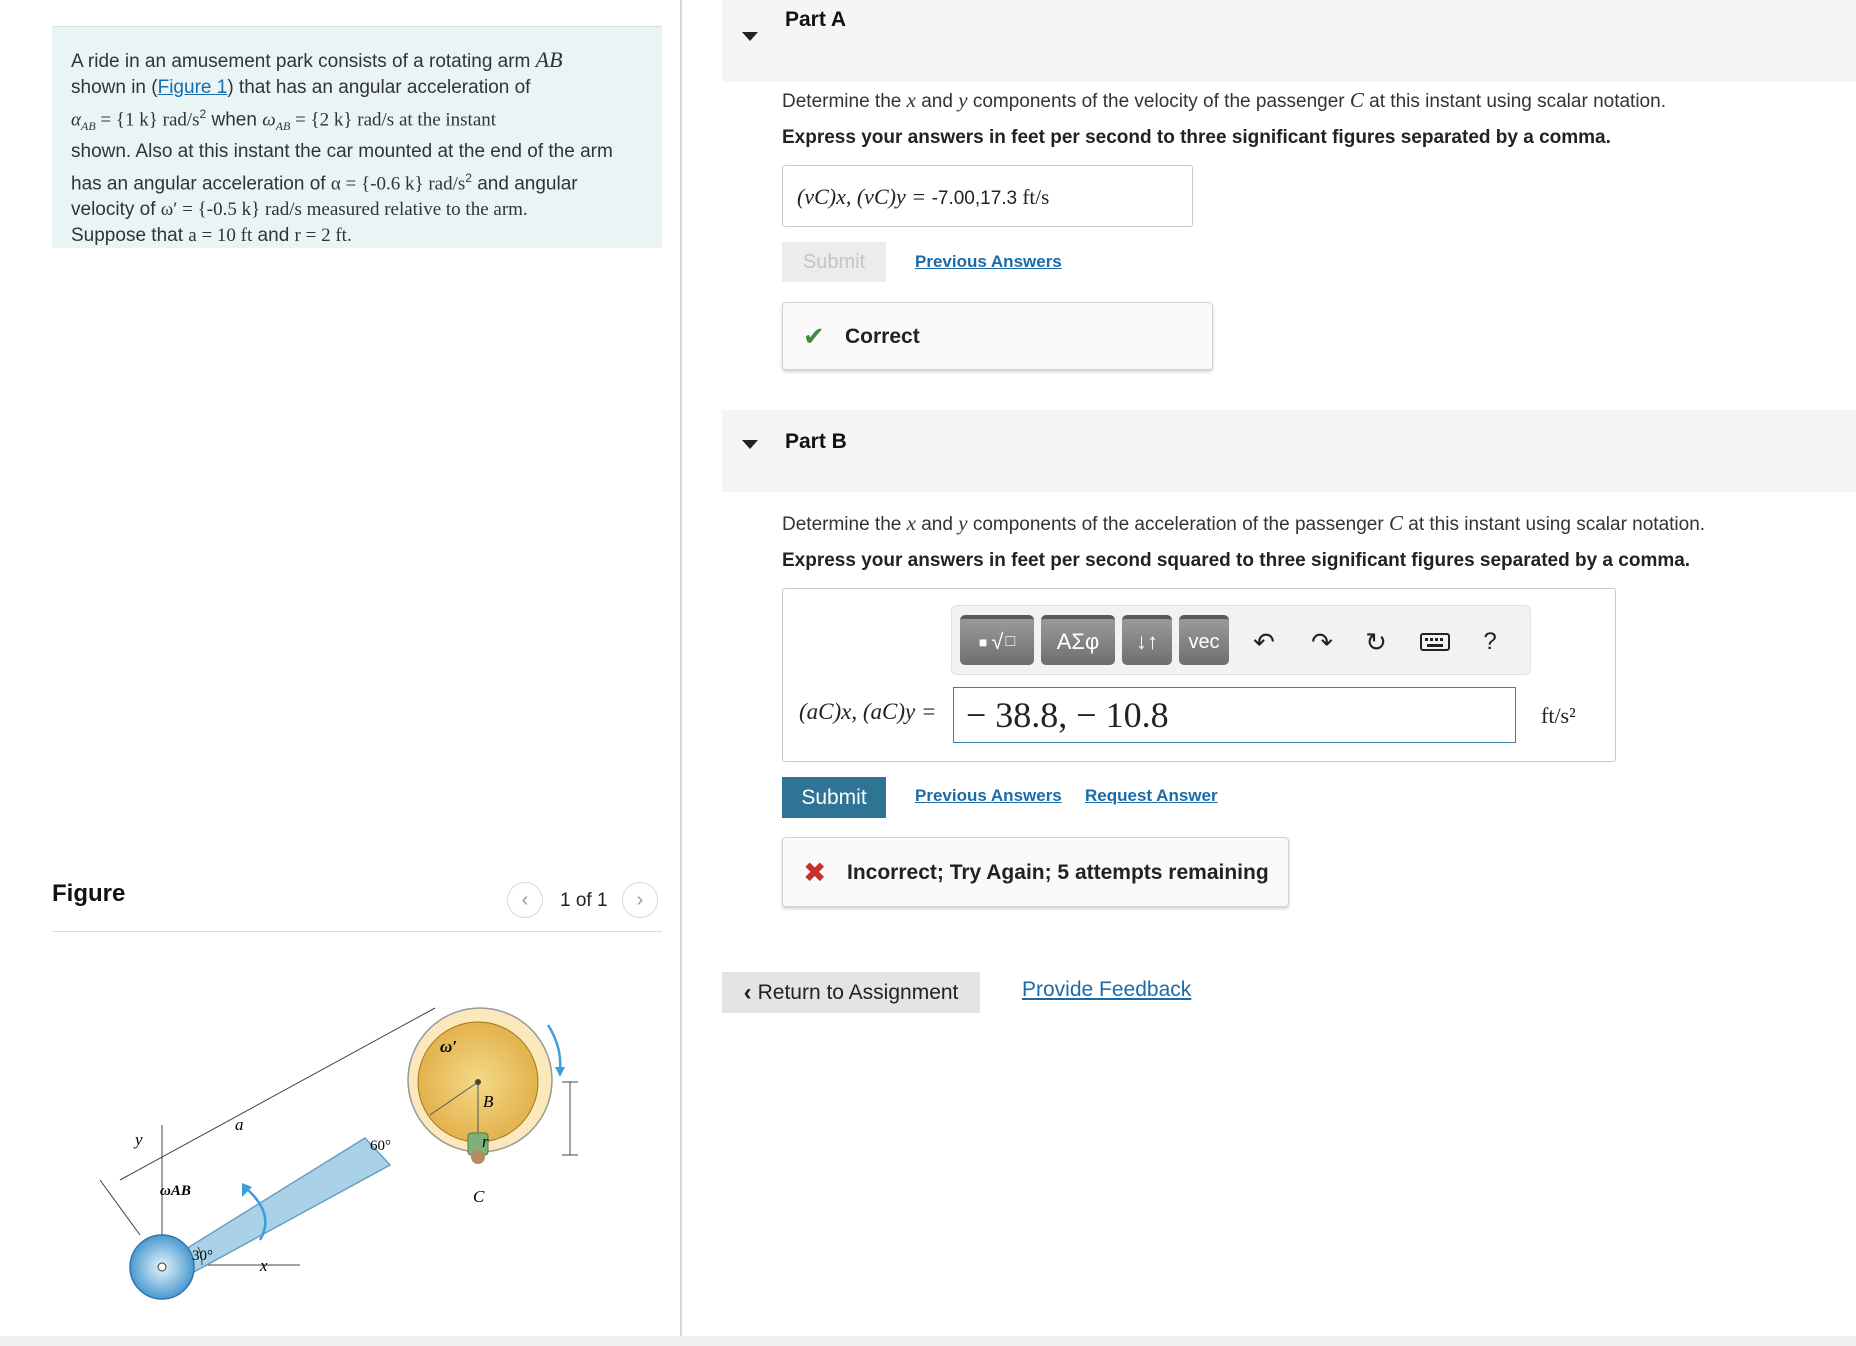 The image size is (1856, 1346). I want to click on reset-icon: ↻, so click(1376, 642).